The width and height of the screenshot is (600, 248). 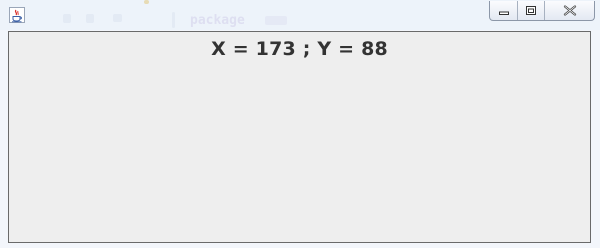 I want to click on minimize-icon, so click(x=503, y=13).